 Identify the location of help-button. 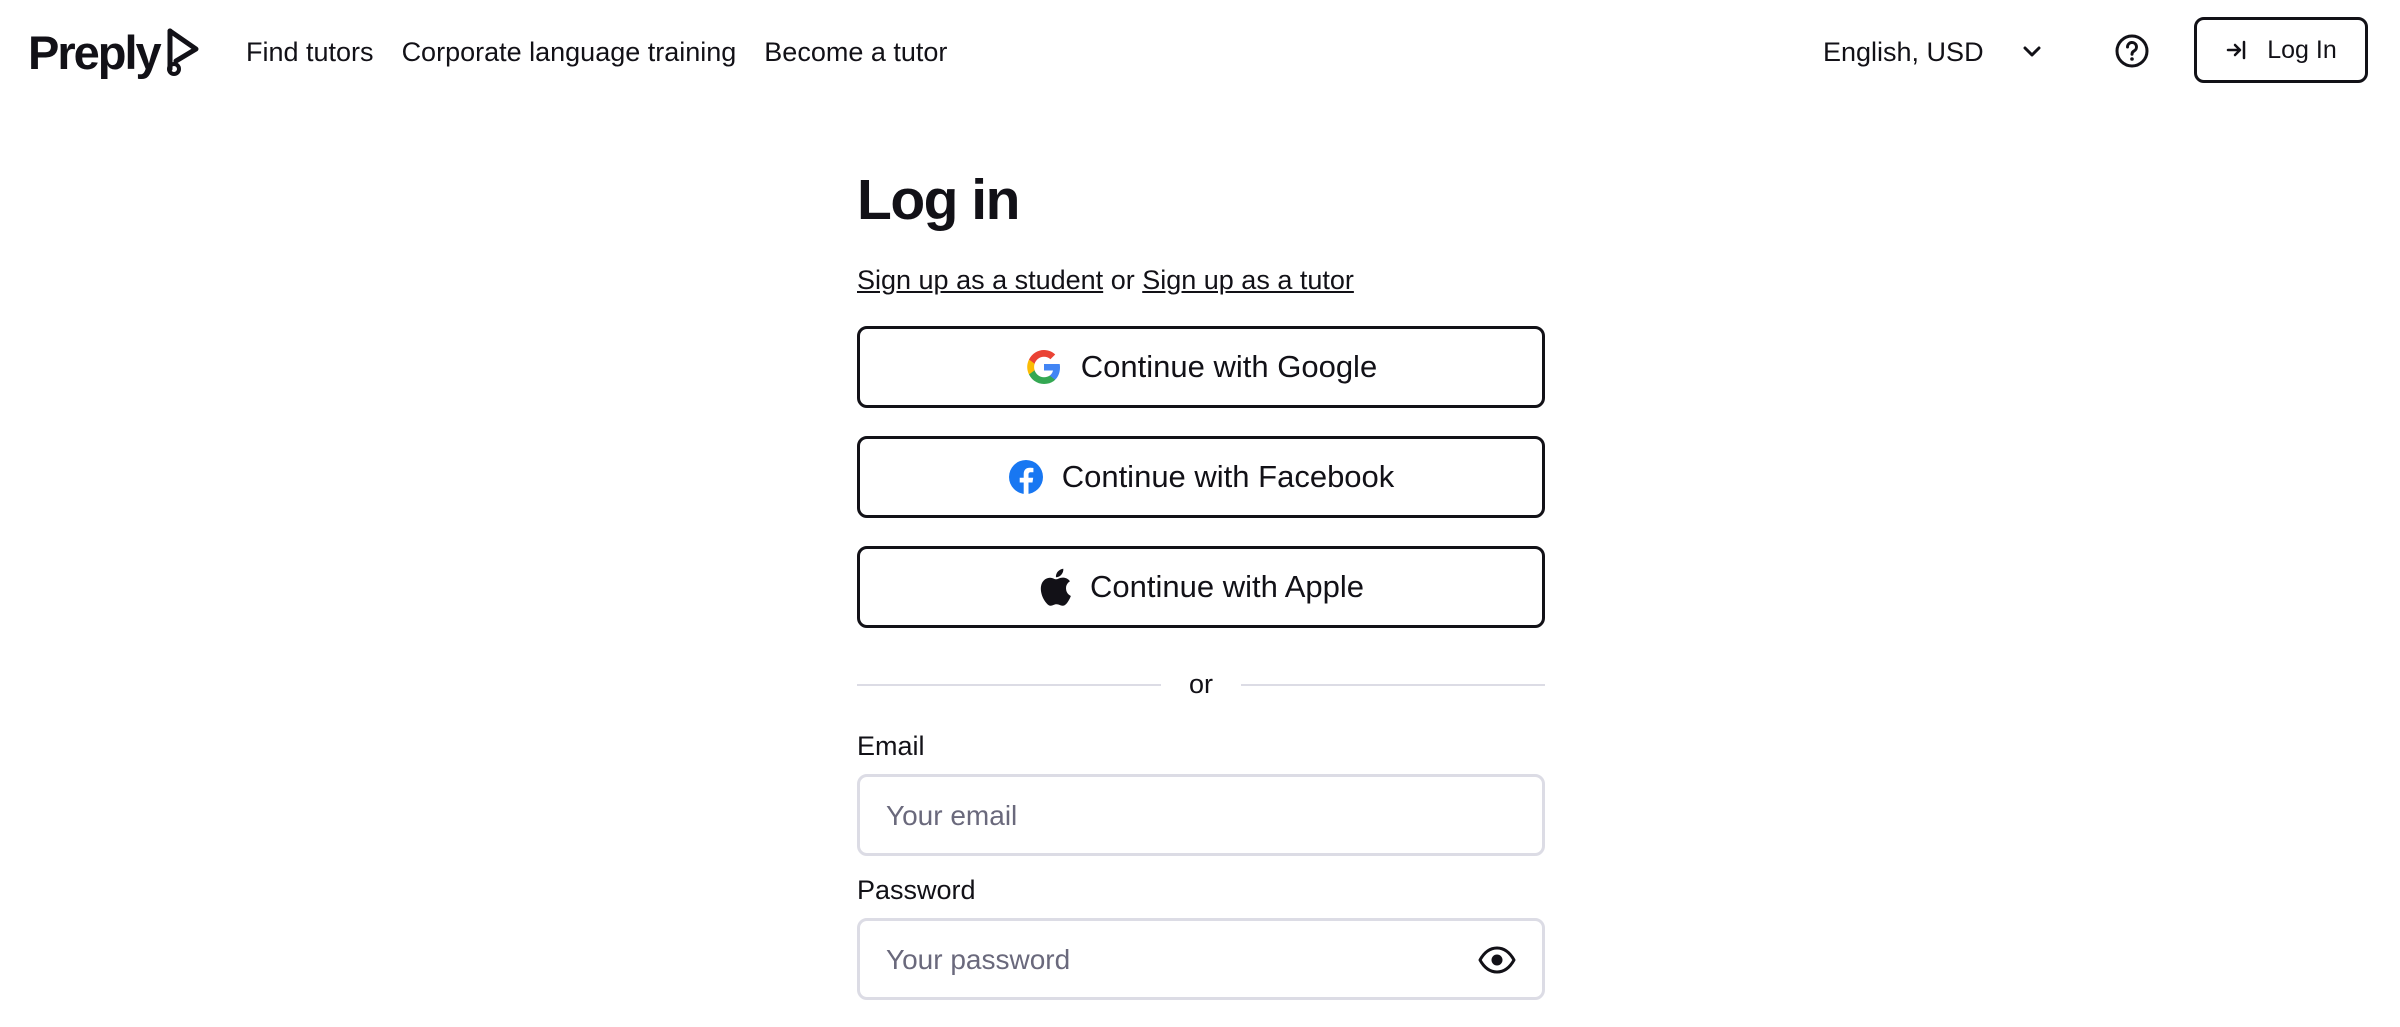
(2132, 53).